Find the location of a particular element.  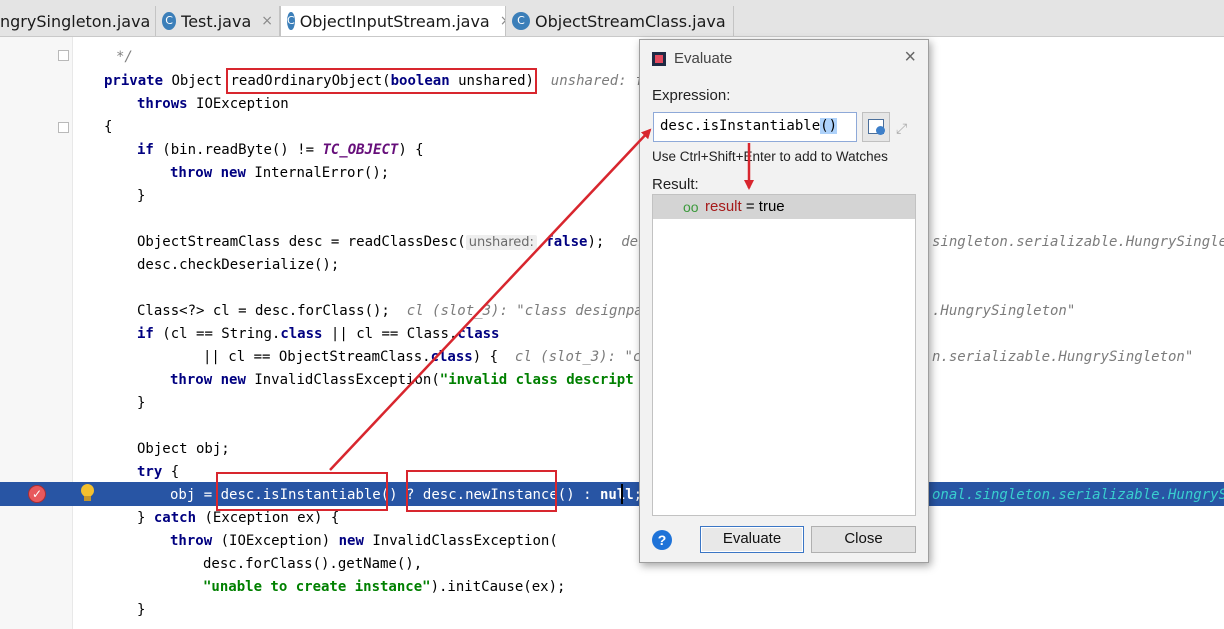

arrow-to-expression is located at coordinates (490, 299).